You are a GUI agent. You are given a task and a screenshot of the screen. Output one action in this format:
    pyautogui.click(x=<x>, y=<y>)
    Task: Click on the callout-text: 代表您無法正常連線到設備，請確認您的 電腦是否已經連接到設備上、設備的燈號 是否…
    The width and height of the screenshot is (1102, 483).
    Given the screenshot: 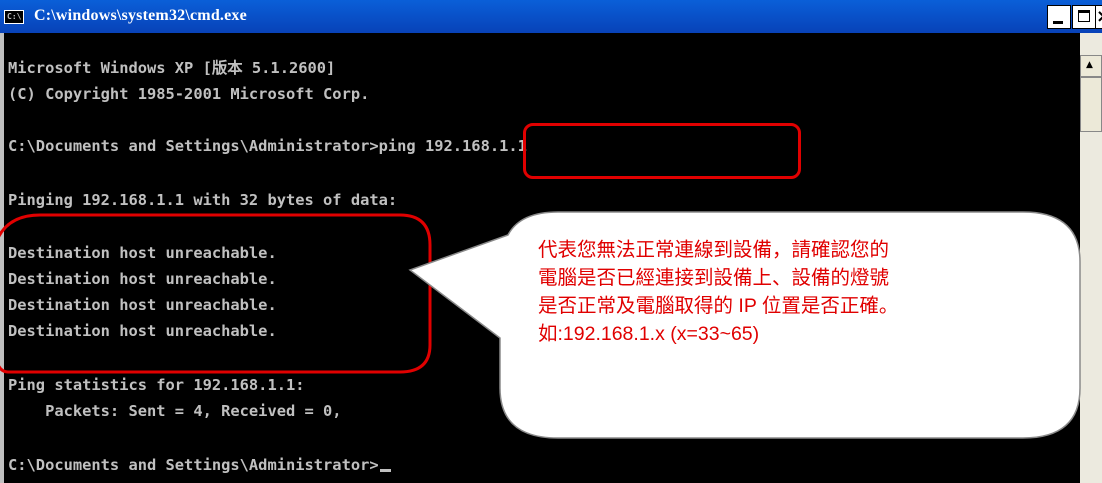 What is the action you would take?
    pyautogui.click(x=783, y=292)
    